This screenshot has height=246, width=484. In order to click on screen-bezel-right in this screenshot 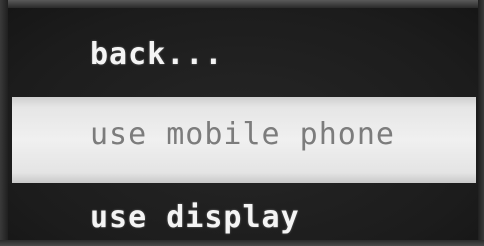, I will do `click(481, 123)`.